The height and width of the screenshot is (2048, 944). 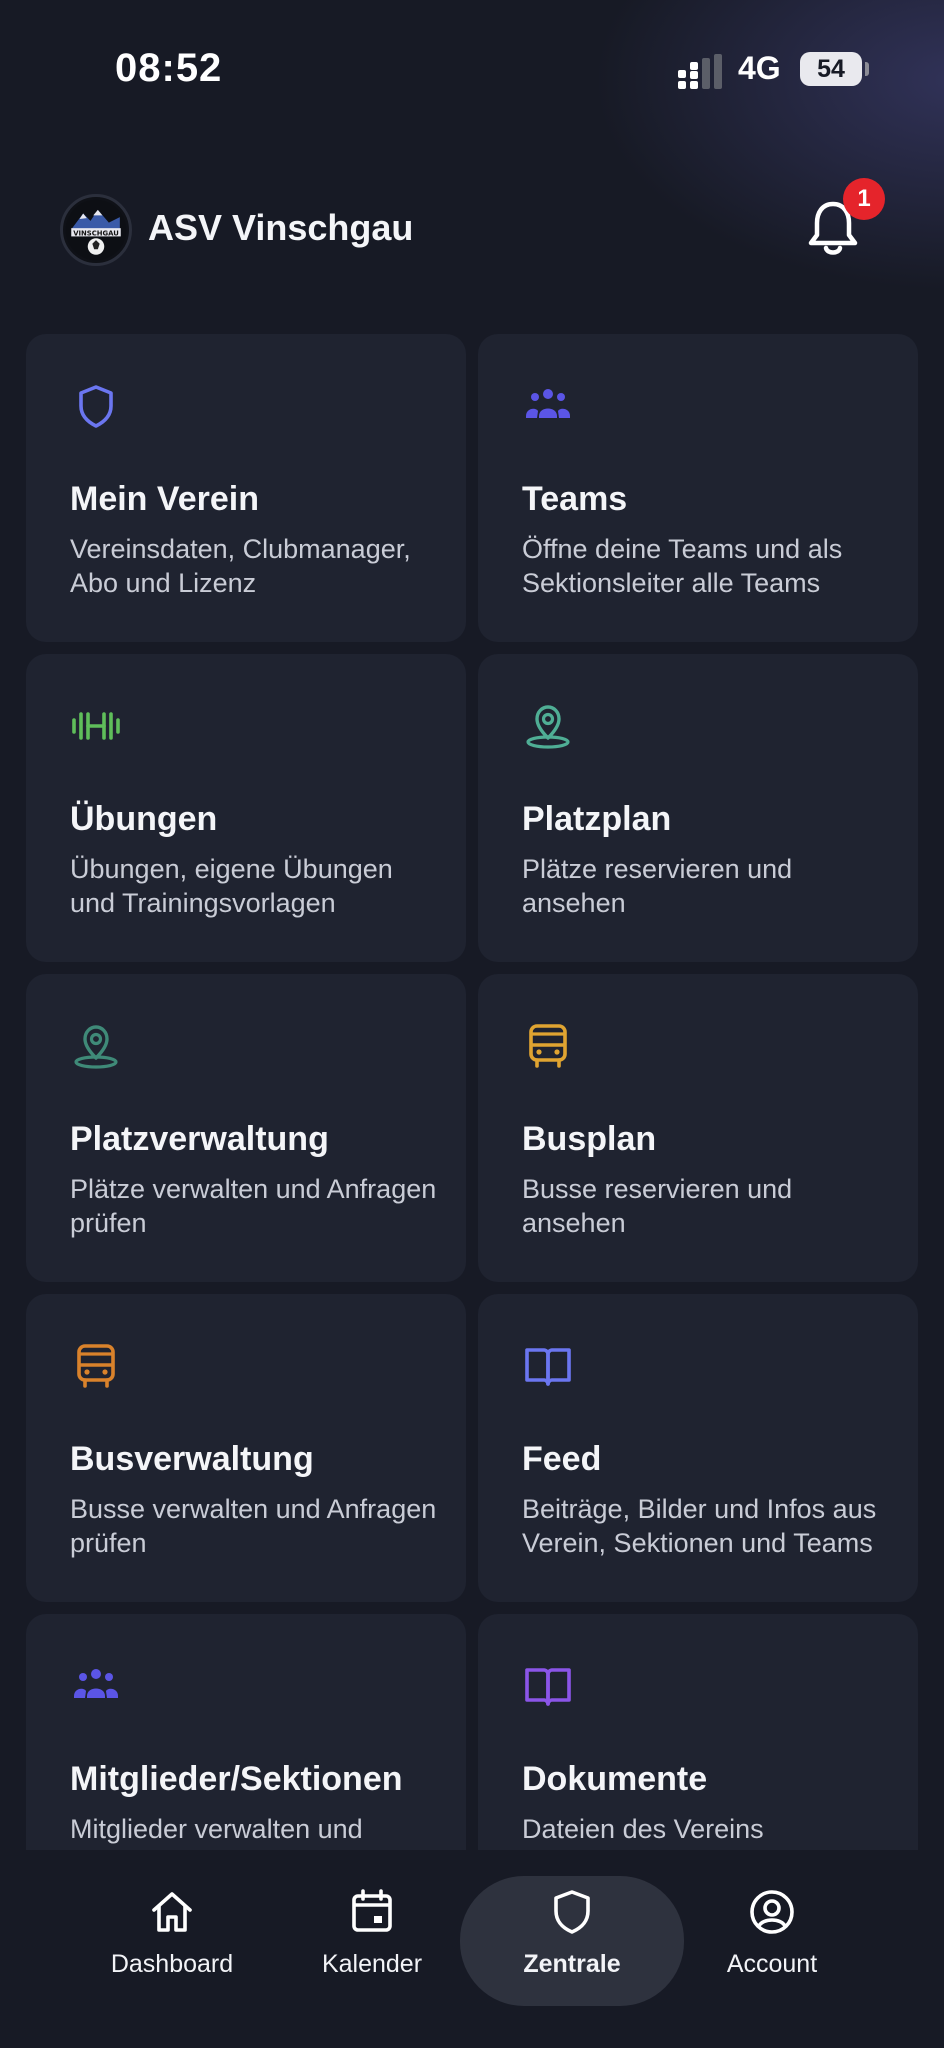 I want to click on card-description: Dateien des Vereins, so click(x=643, y=1829).